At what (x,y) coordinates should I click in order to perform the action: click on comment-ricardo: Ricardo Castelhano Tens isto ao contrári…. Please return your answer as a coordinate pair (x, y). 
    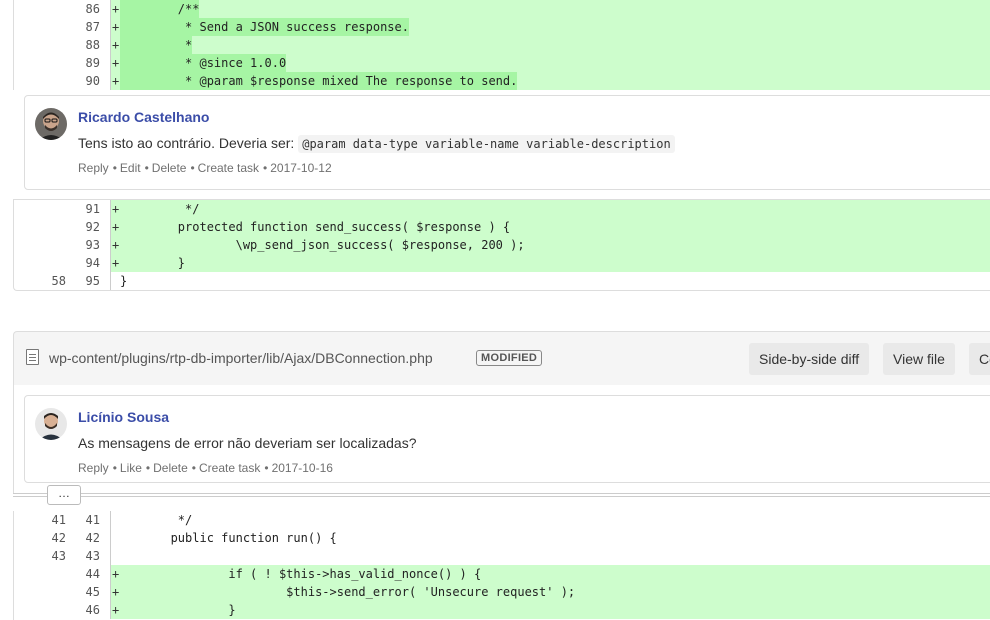
    Looking at the image, I should click on (507, 142).